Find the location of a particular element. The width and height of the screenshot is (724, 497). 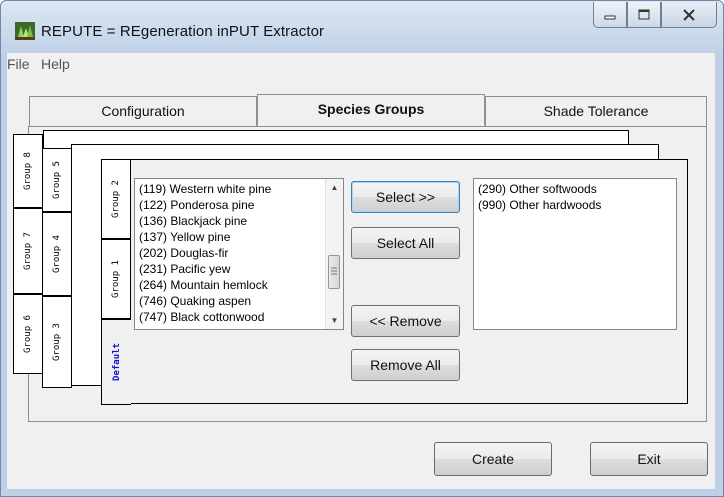

grip-icon is located at coordinates (334, 271).